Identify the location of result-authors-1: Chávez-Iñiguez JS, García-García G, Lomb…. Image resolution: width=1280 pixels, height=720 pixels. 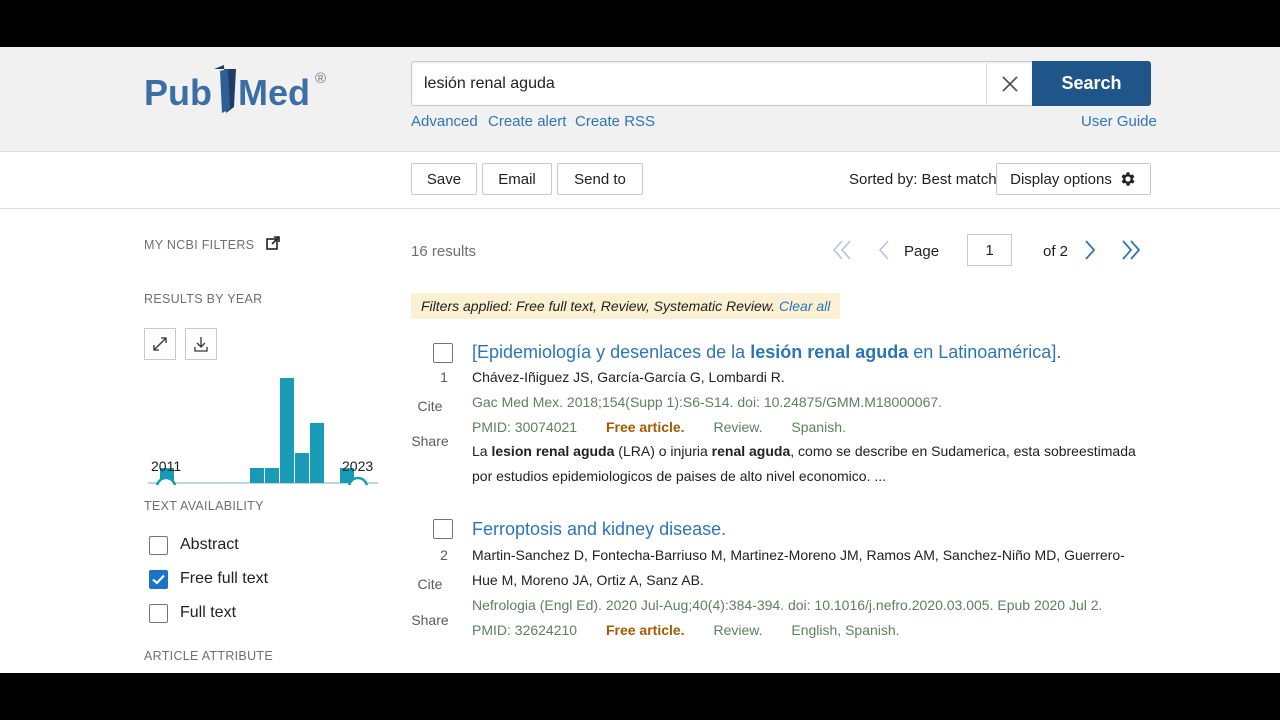
(628, 377).